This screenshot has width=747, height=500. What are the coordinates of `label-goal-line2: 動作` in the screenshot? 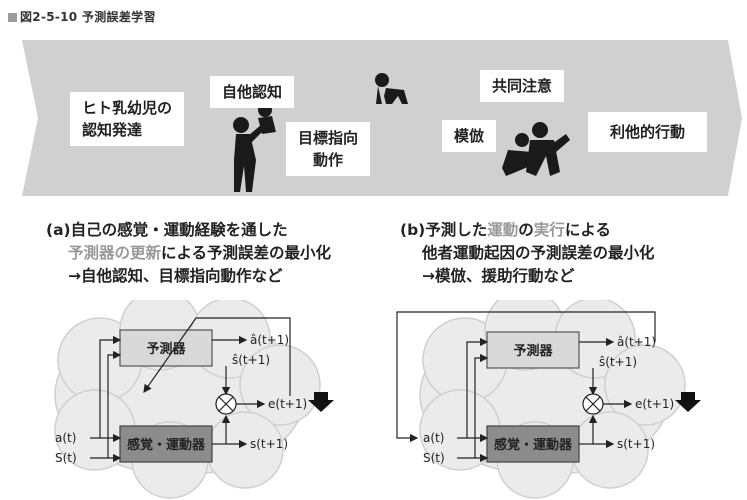 It's located at (328, 160).